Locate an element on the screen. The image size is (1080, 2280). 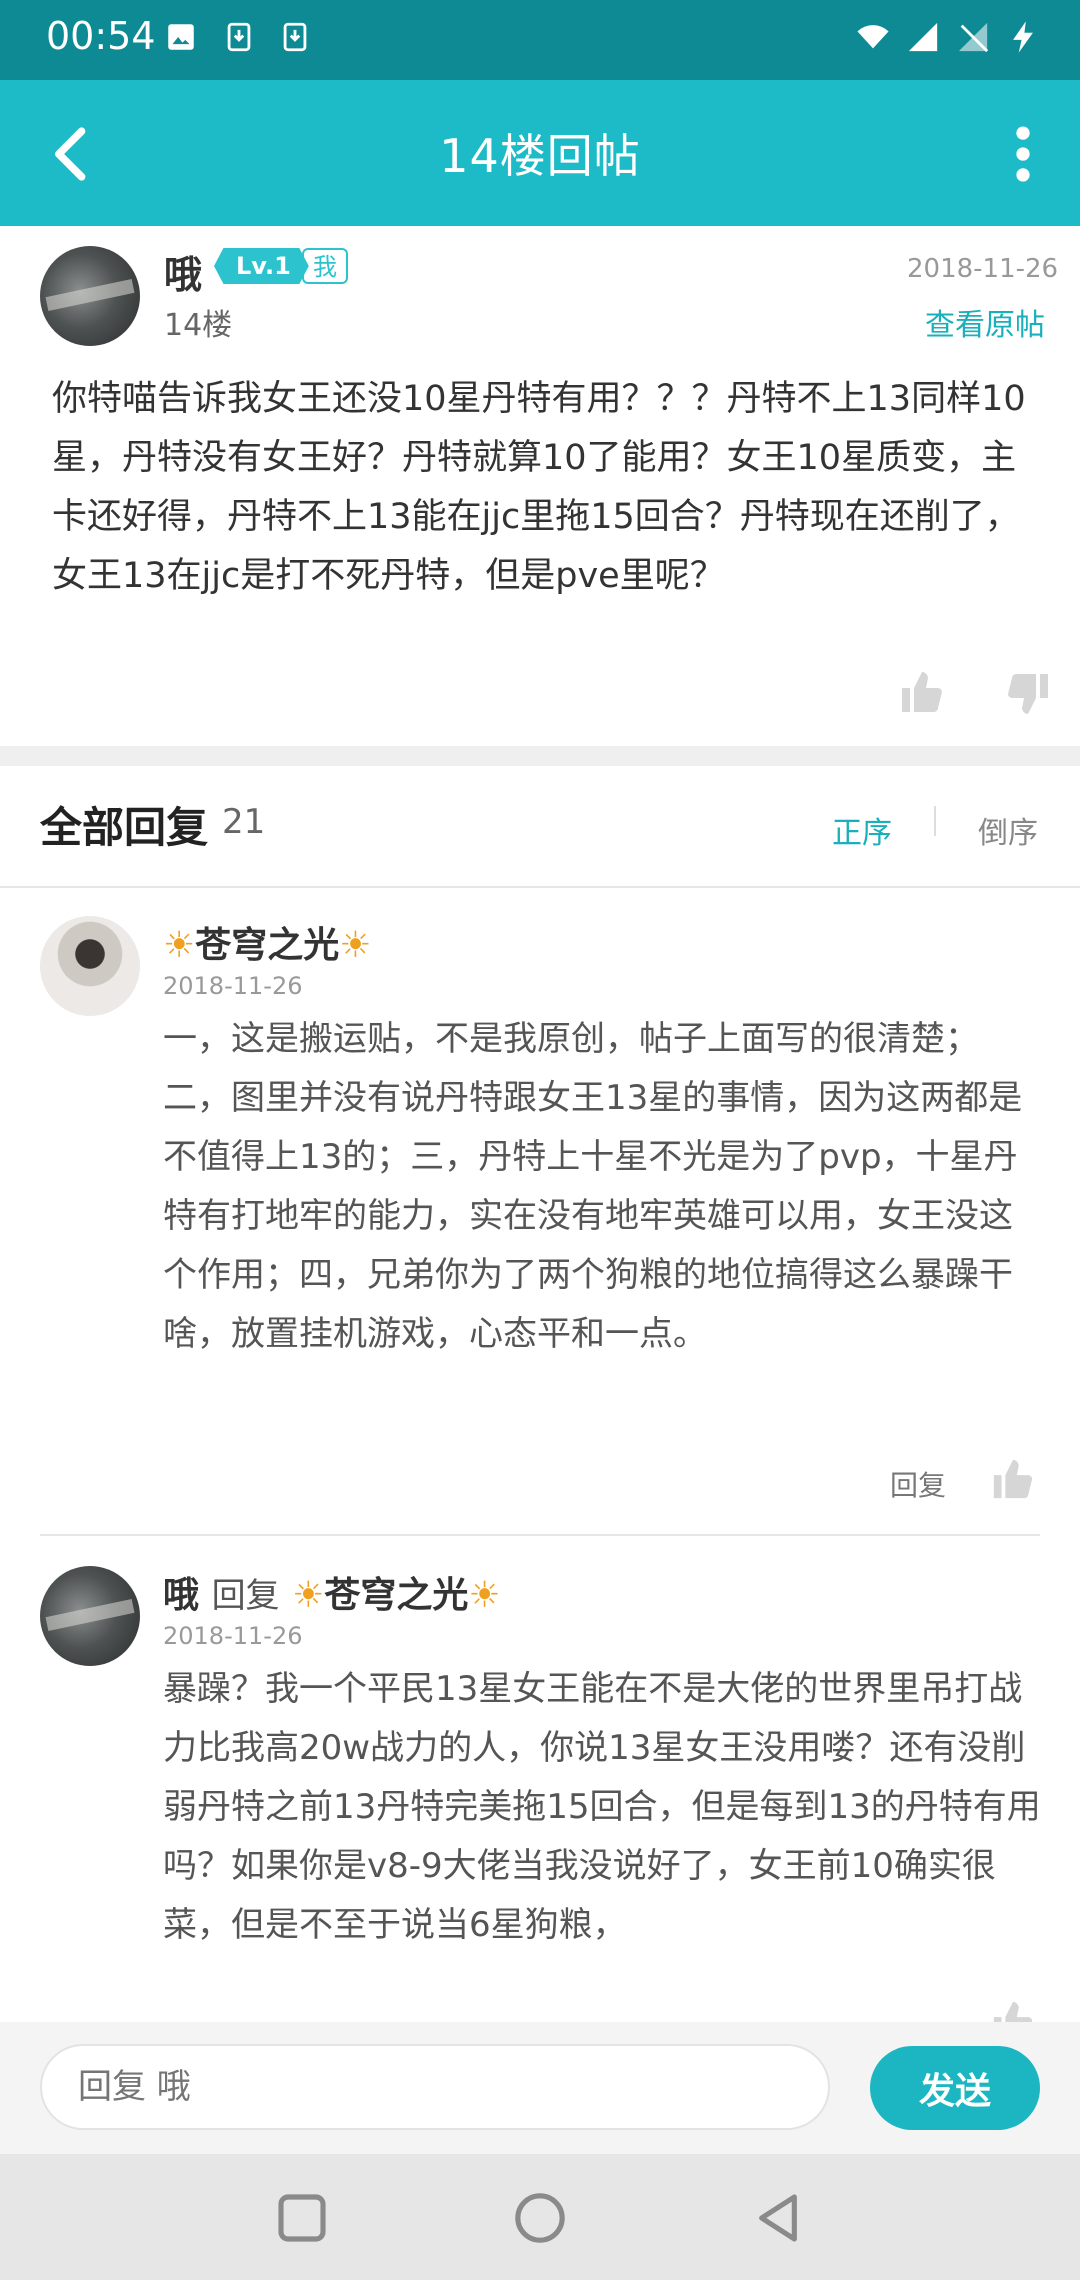
reply-input-bar: 发送 is located at coordinates (540, 2088).